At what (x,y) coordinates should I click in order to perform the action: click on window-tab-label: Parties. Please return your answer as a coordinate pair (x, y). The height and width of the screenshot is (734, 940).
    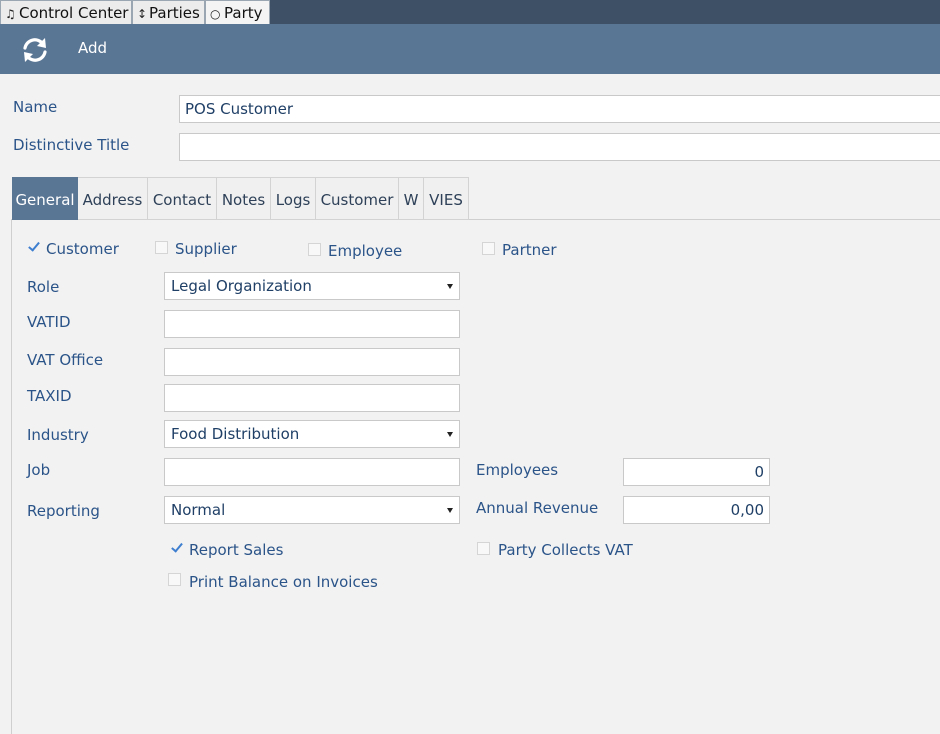
    Looking at the image, I should click on (174, 13).